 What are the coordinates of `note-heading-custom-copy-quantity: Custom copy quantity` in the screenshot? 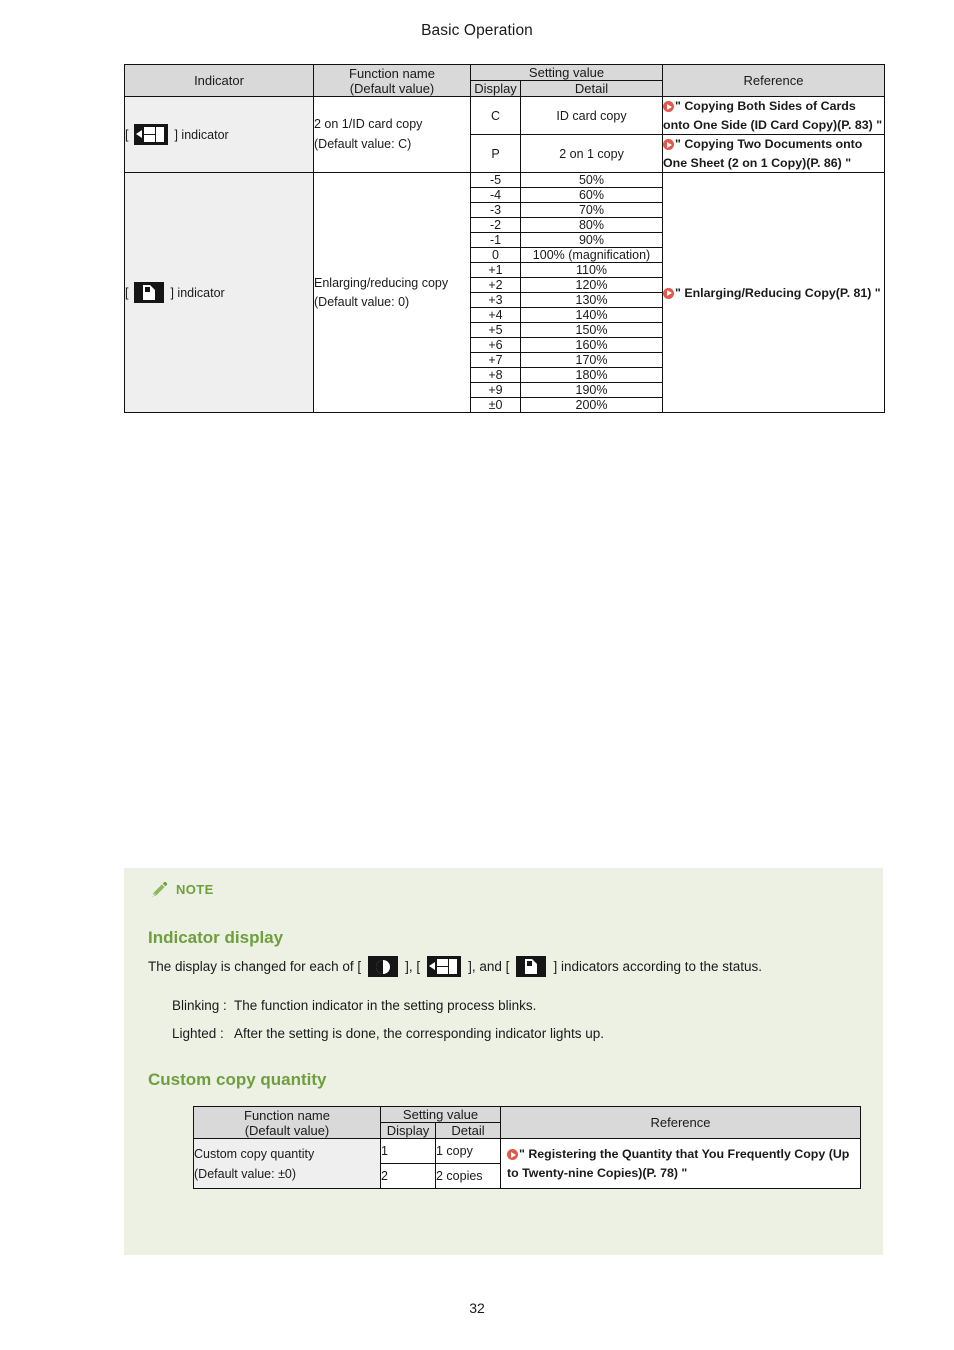 It's located at (237, 1079).